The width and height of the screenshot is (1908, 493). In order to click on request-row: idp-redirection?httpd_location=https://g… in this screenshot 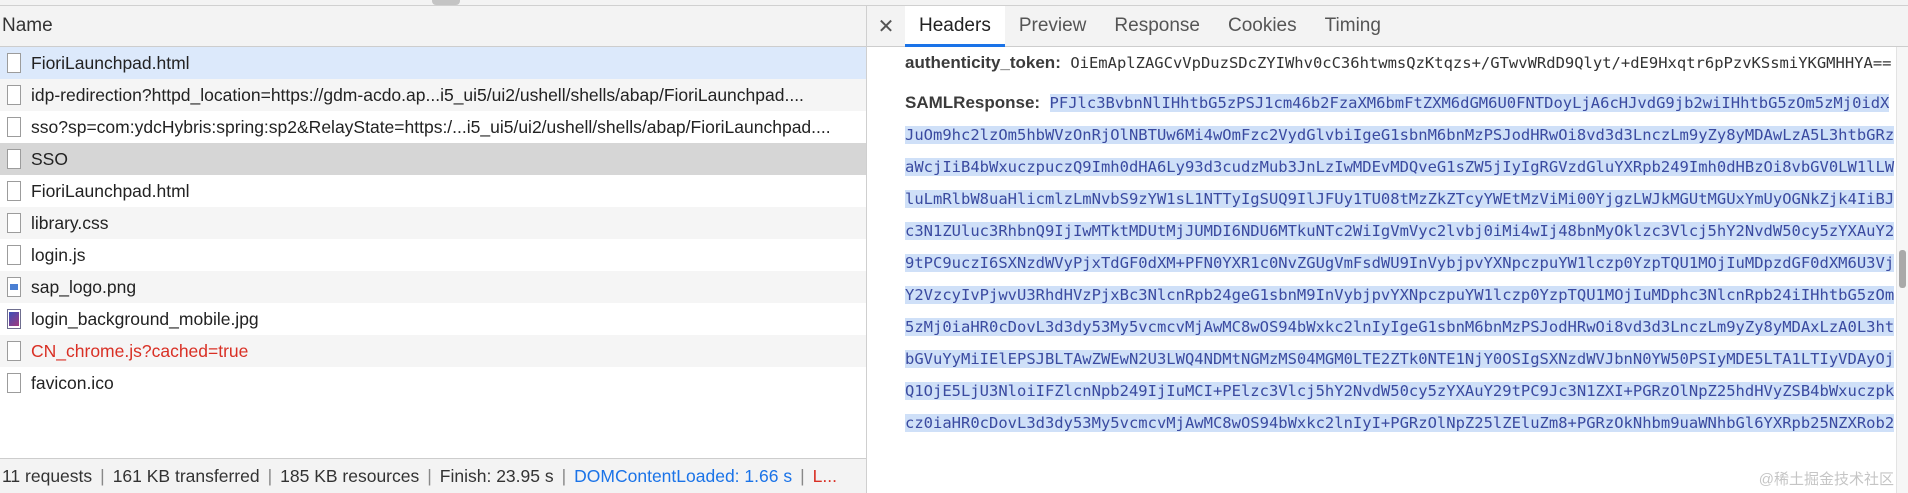, I will do `click(433, 95)`.